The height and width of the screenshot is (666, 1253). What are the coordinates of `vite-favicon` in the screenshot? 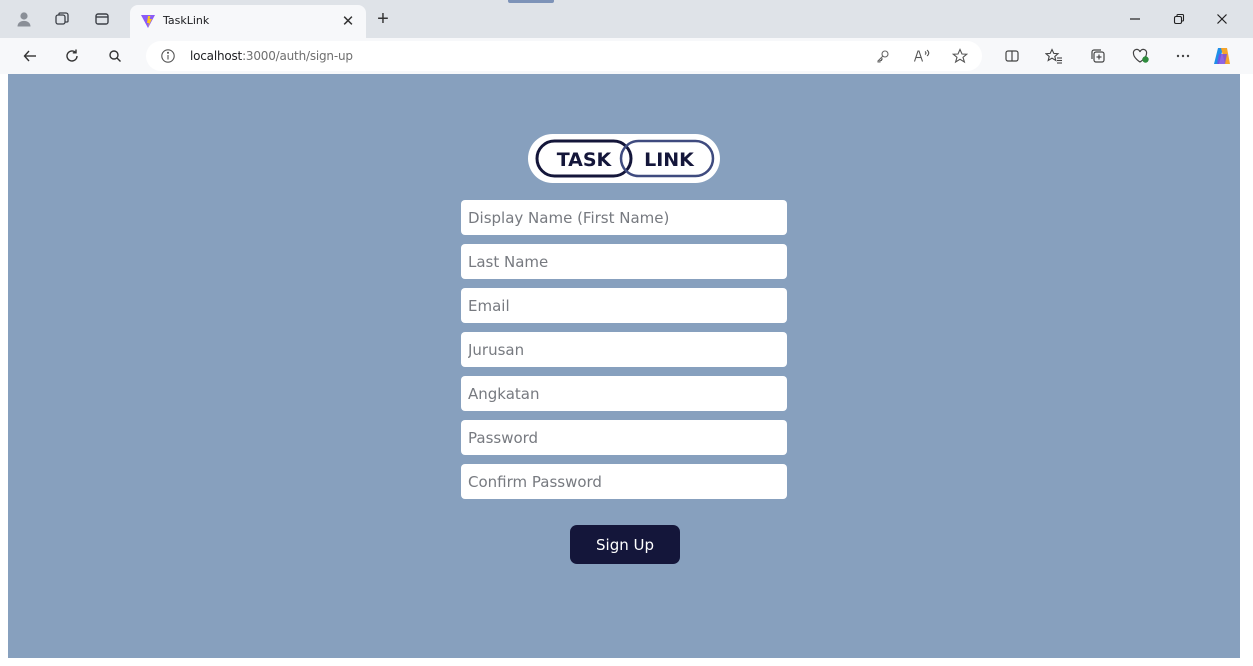 It's located at (148, 21).